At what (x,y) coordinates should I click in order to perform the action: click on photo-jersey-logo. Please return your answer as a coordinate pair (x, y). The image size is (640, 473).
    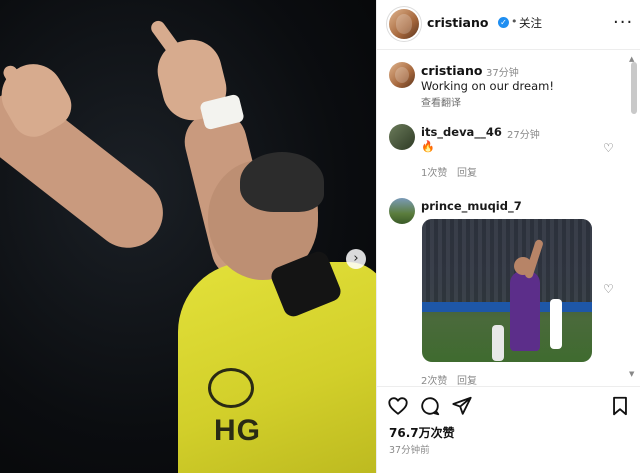
    Looking at the image, I should click on (231, 388).